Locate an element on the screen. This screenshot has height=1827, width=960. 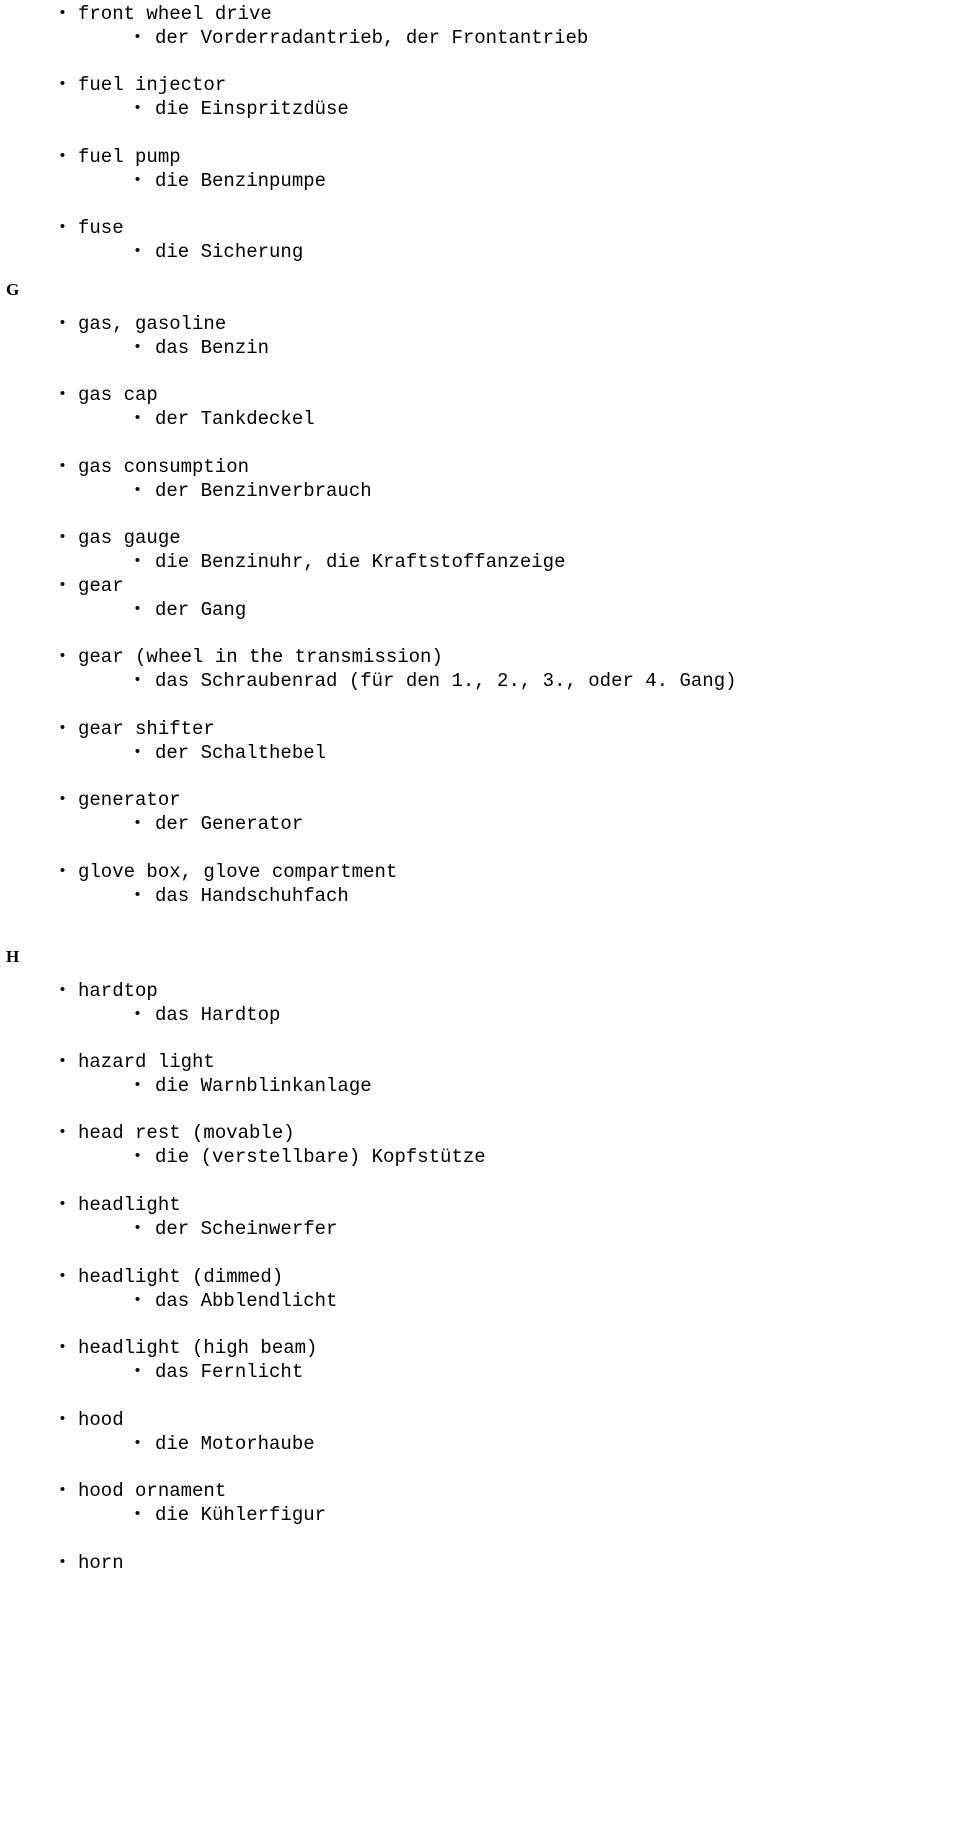
glossary-entry: • fuse • die Sicherung is located at coordinates (480, 240).